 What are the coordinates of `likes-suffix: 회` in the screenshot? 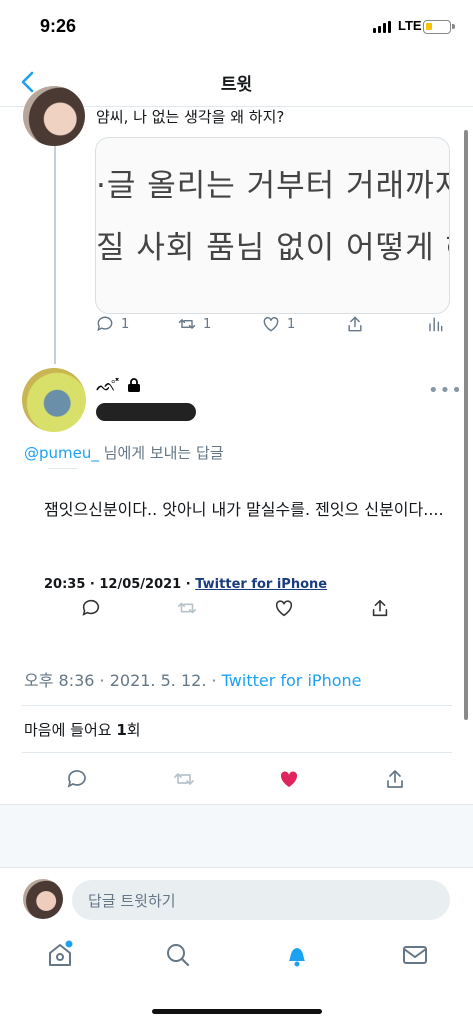 It's located at (133, 730).